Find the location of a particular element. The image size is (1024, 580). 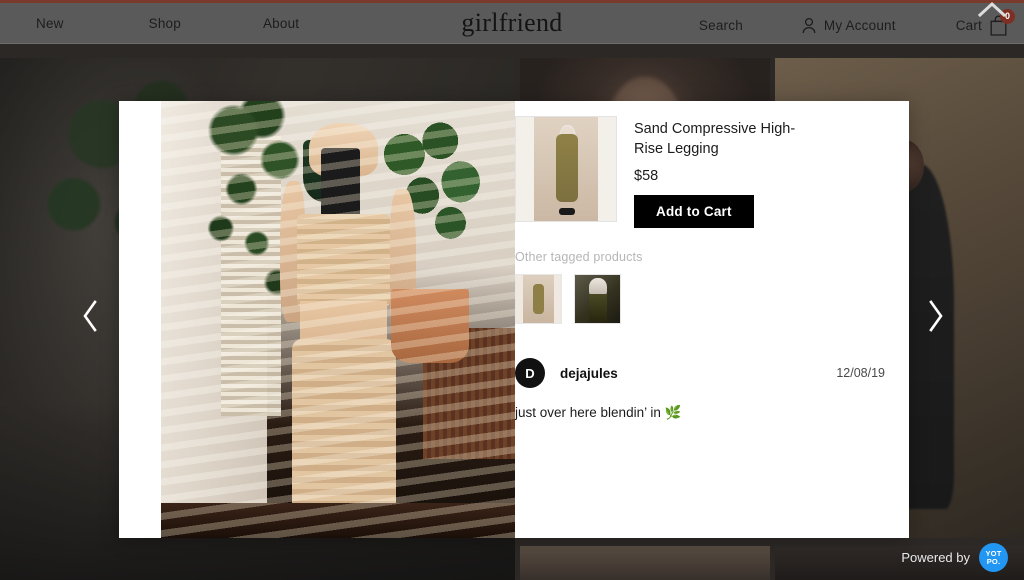

primary-navigation: New Shop About is located at coordinates (149, 23).